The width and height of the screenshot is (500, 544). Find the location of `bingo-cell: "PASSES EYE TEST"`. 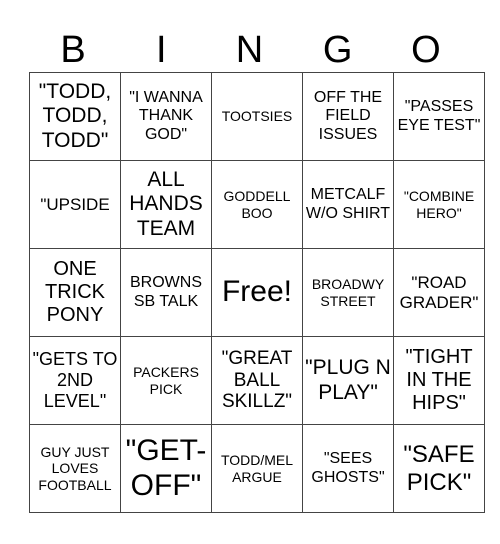

bingo-cell: "PASSES EYE TEST" is located at coordinates (439, 116).